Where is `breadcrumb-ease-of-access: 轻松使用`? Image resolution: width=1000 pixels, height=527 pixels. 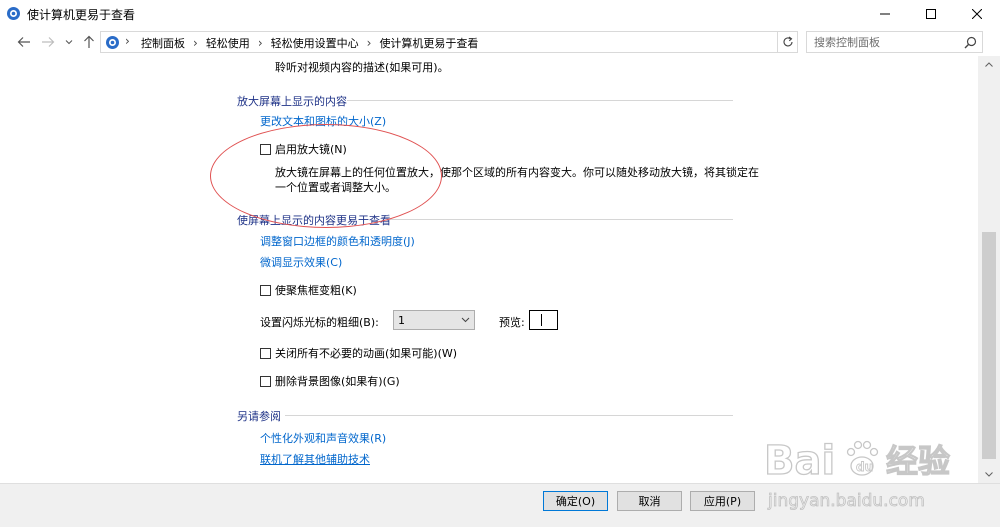 breadcrumb-ease-of-access: 轻松使用 is located at coordinates (228, 43).